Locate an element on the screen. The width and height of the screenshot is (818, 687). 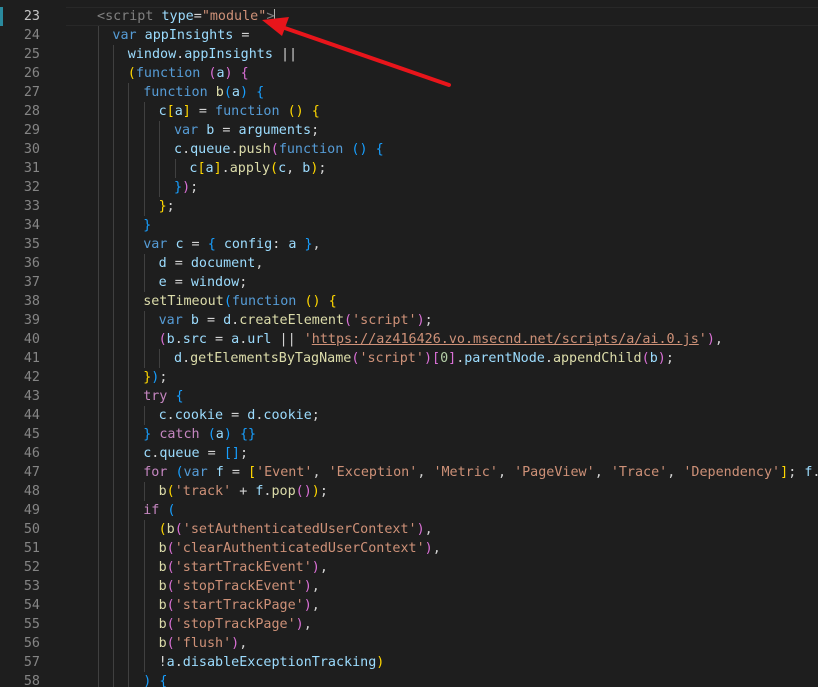
code-content: d = document, is located at coordinates (442, 263).